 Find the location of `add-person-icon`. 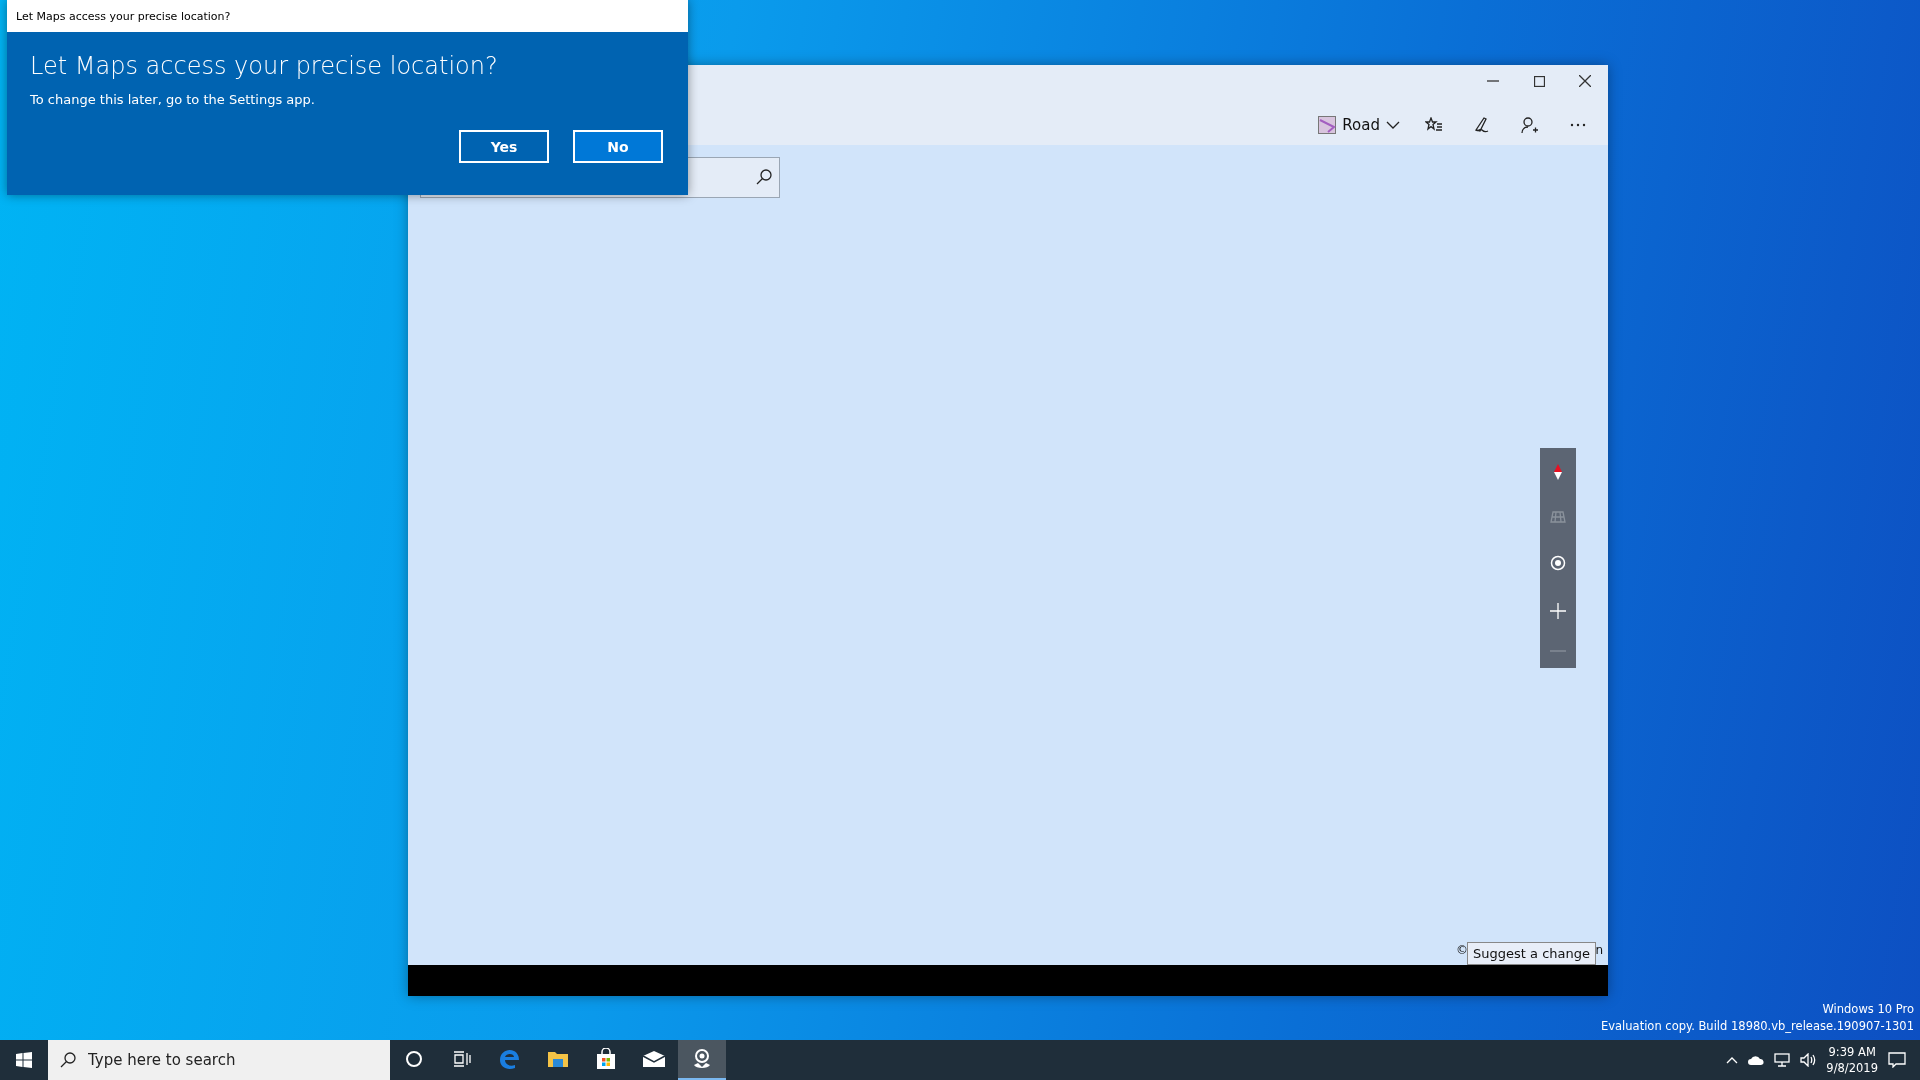

add-person-icon is located at coordinates (1530, 125).